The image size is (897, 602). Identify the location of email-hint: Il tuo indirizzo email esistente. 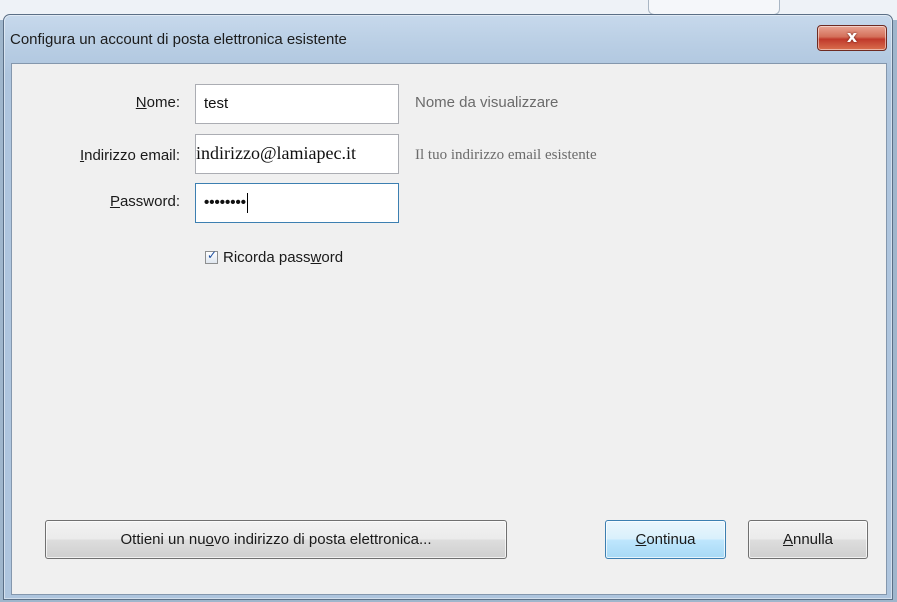
(506, 155).